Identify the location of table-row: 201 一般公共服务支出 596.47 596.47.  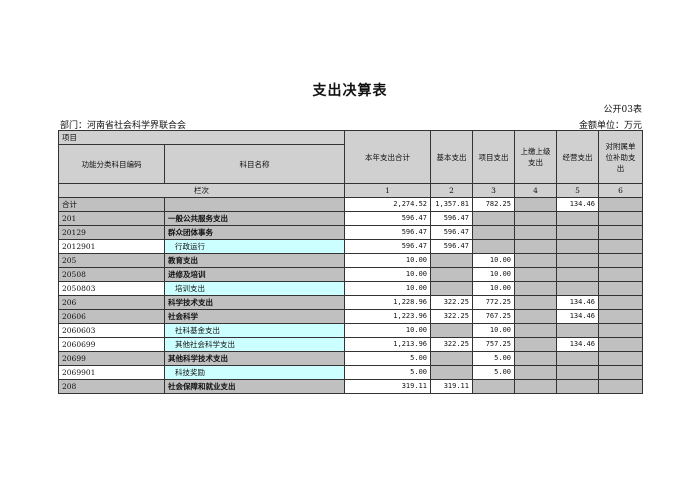
(350, 218).